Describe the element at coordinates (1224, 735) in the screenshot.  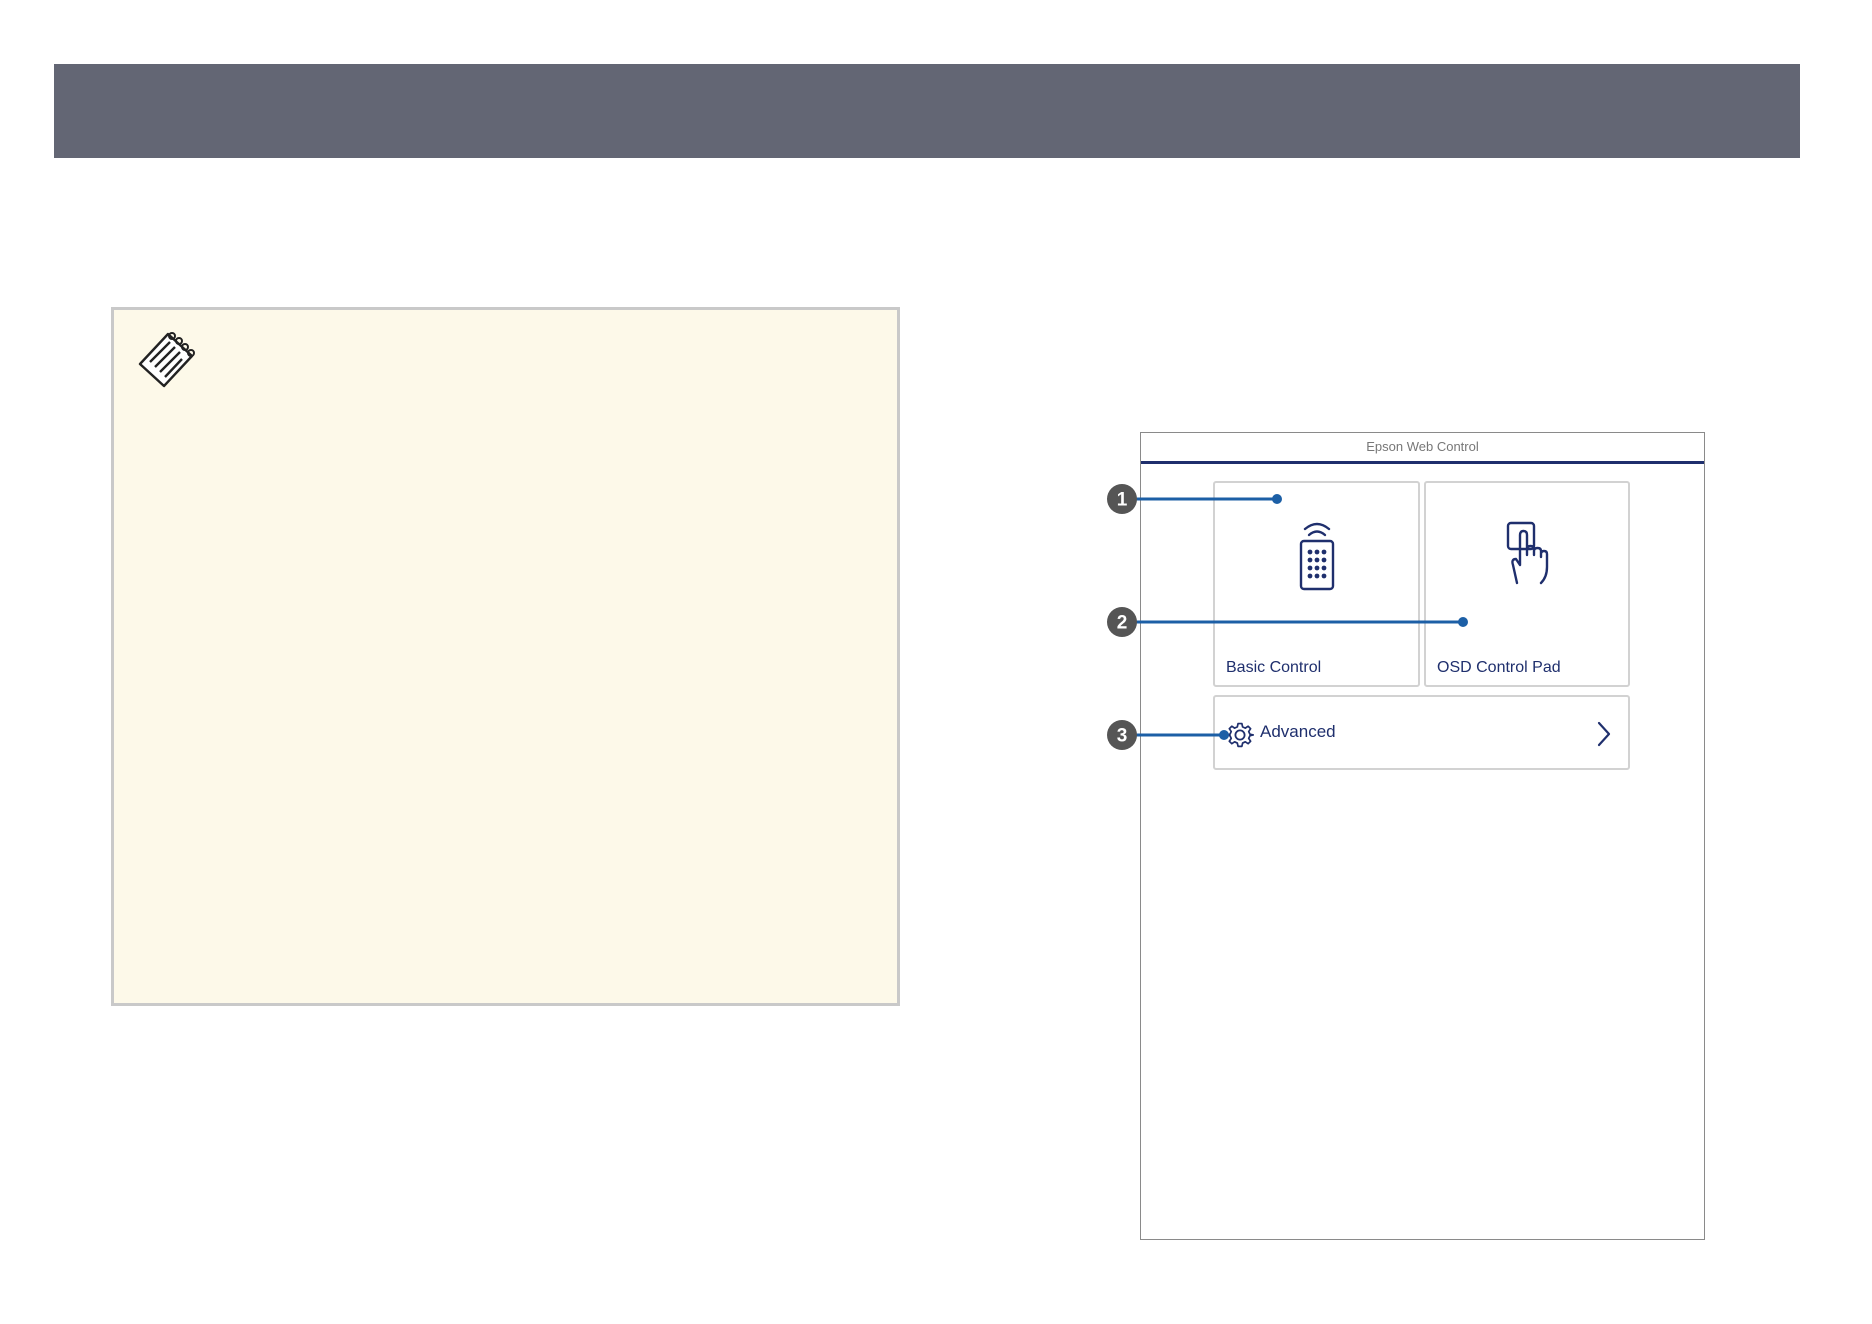
I see `callout-3-dot` at that location.